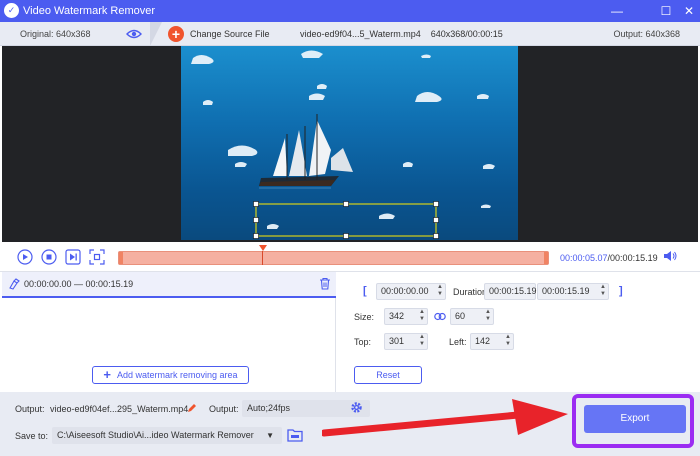 The image size is (700, 456). I want to click on playhead-line, so click(262, 258).